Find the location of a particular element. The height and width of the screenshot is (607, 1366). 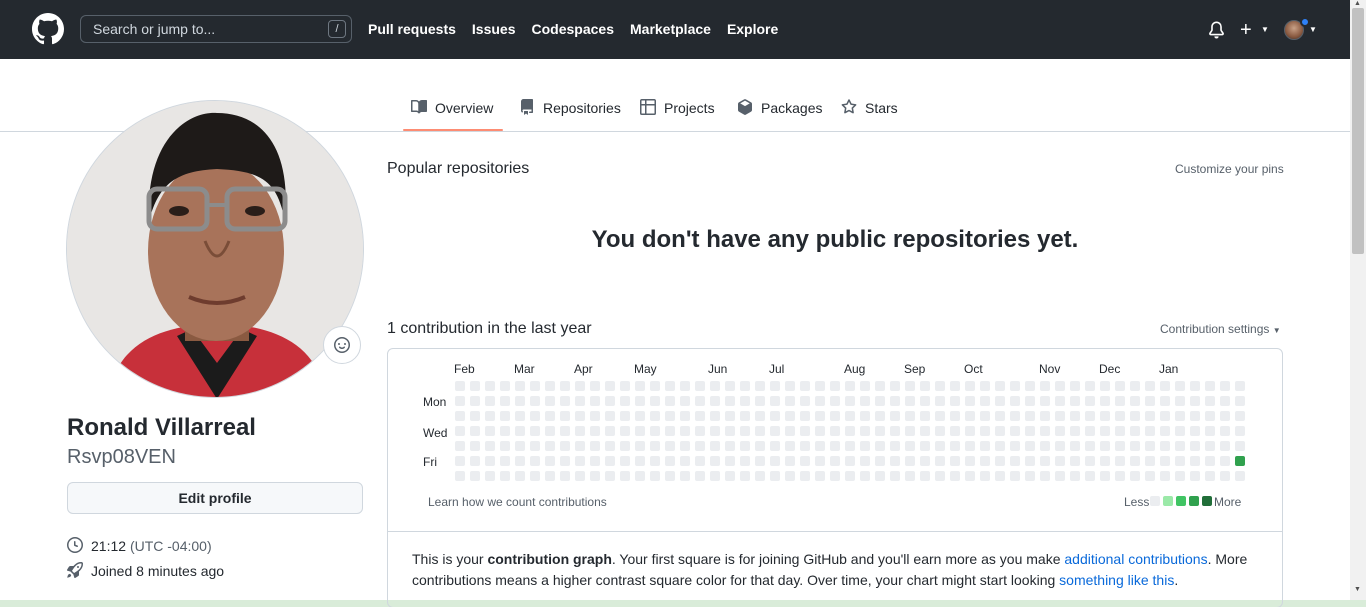

nav-explore: Explore is located at coordinates (752, 29).